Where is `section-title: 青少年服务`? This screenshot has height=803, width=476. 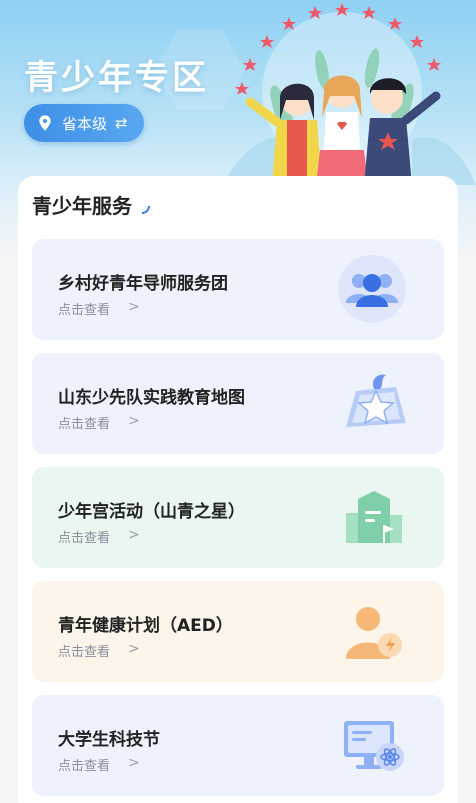
section-title: 青少年服务 is located at coordinates (82, 206).